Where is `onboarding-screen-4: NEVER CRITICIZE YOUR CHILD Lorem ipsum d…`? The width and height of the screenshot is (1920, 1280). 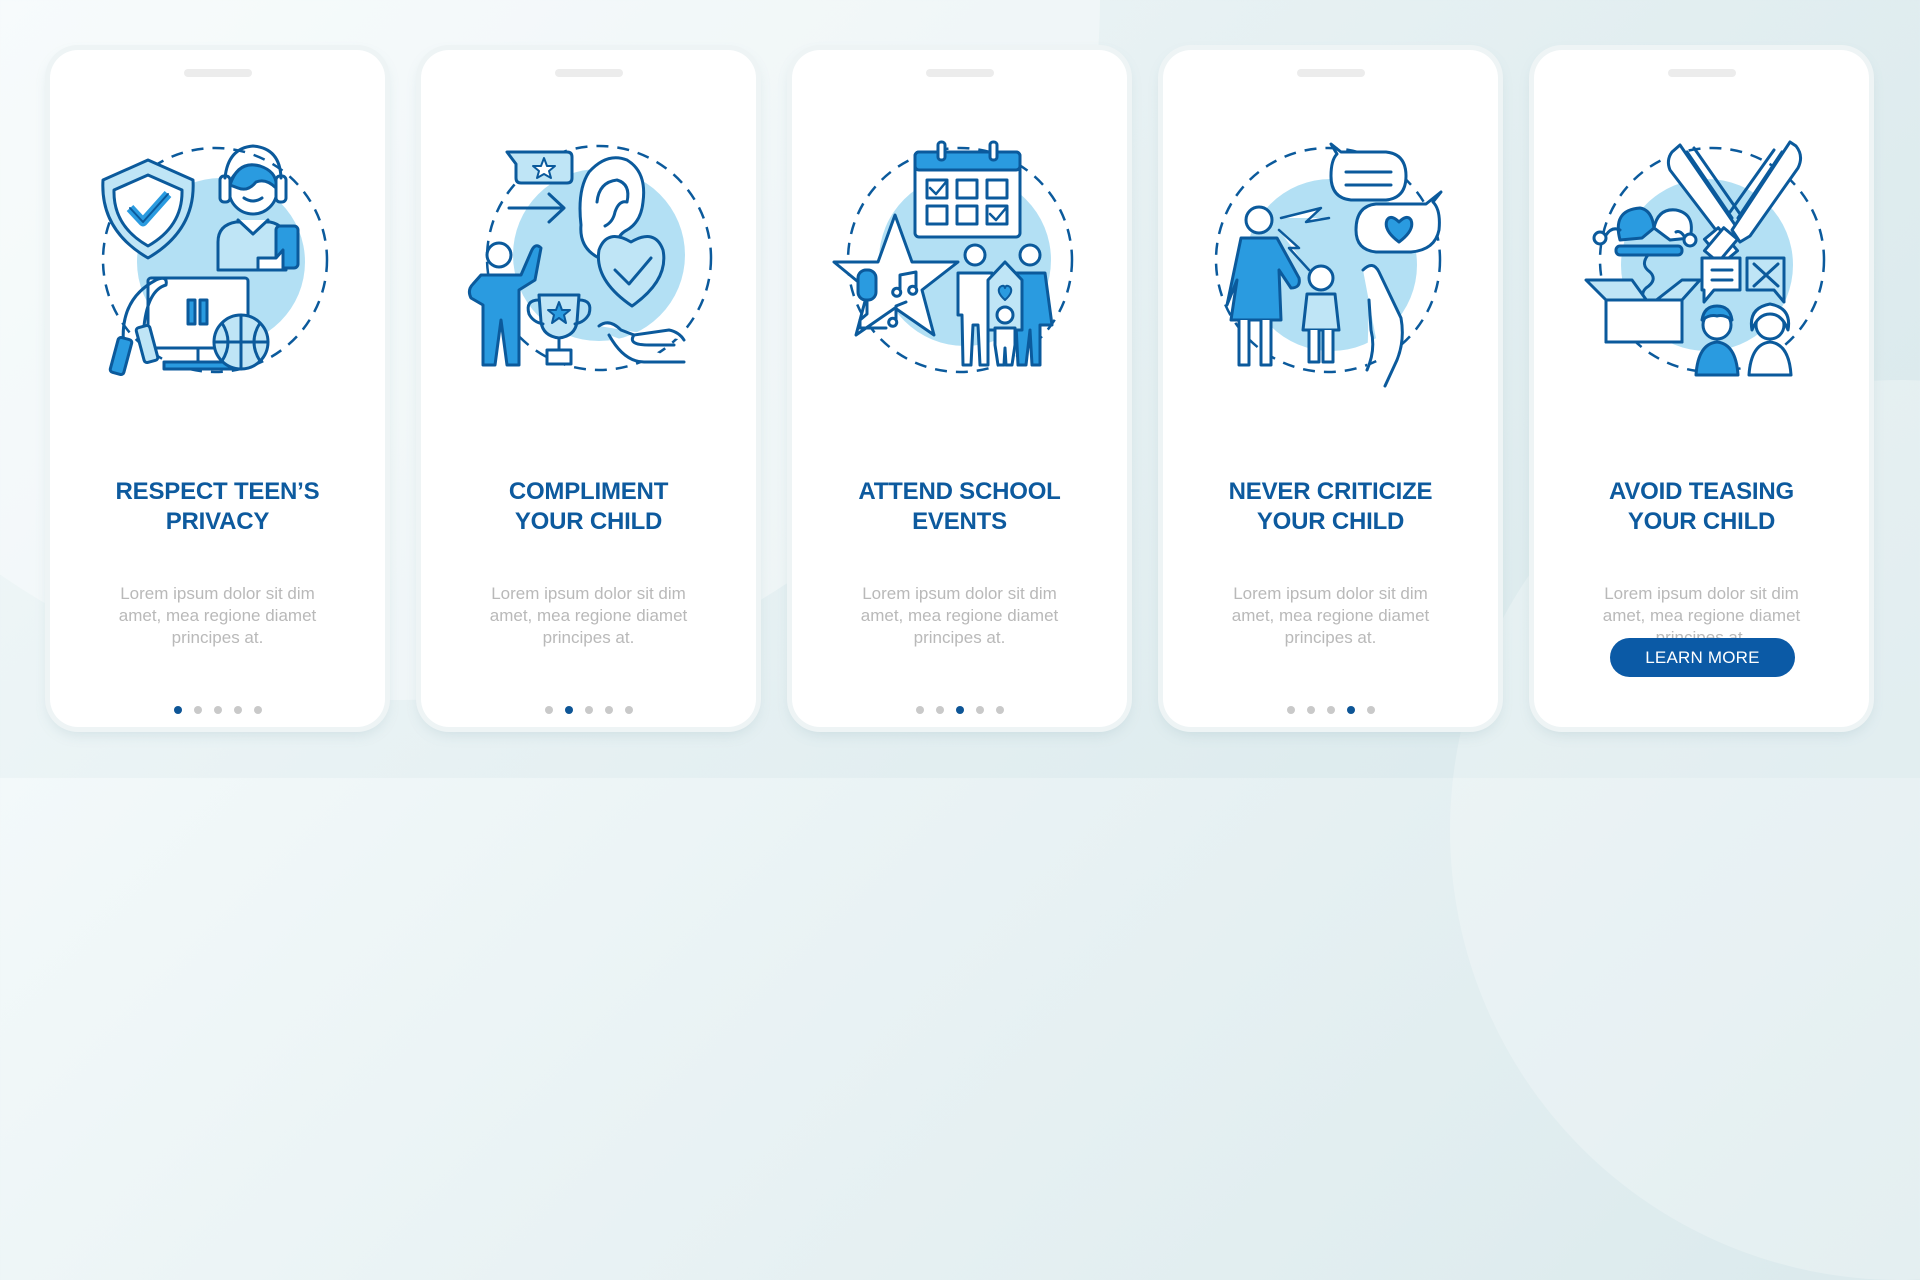
onboarding-screen-4: NEVER CRITICIZE YOUR CHILD Lorem ipsum d… is located at coordinates (1330, 388).